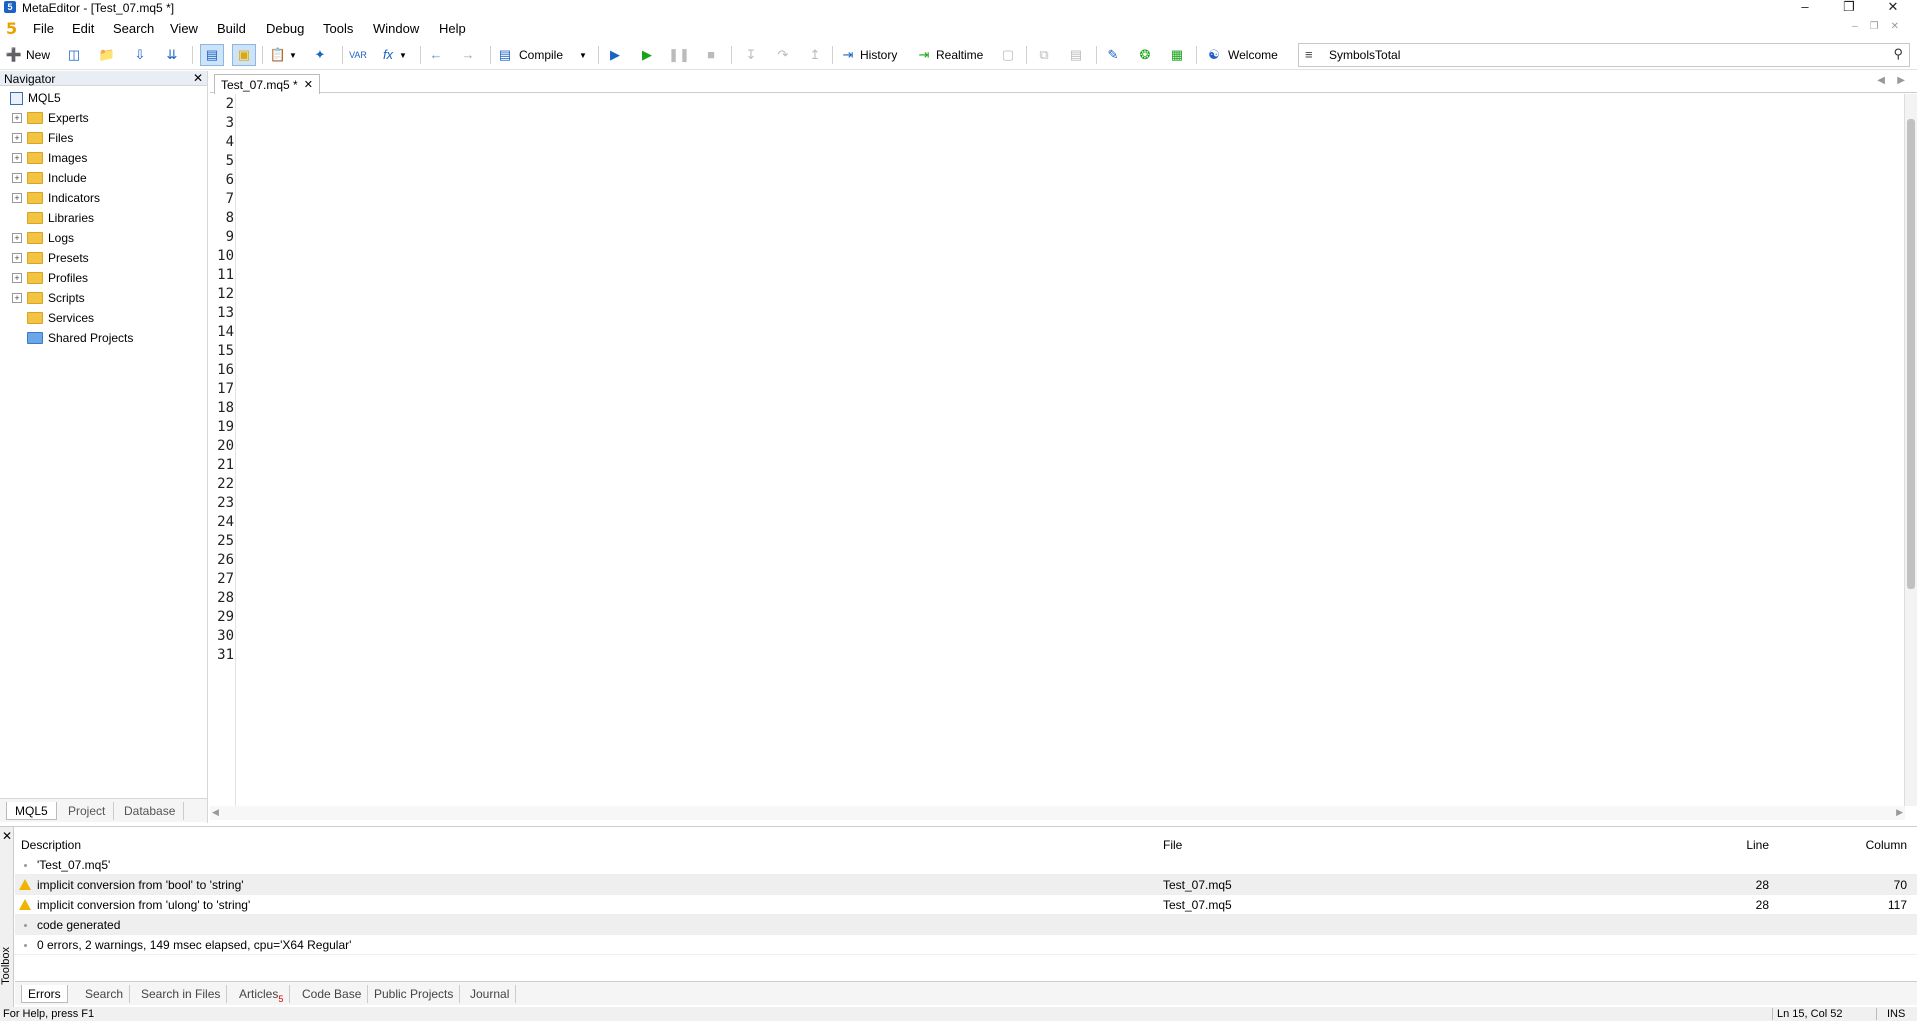  Describe the element at coordinates (244, 55) in the screenshot. I see `toggle-toolbox-button: ▣` at that location.